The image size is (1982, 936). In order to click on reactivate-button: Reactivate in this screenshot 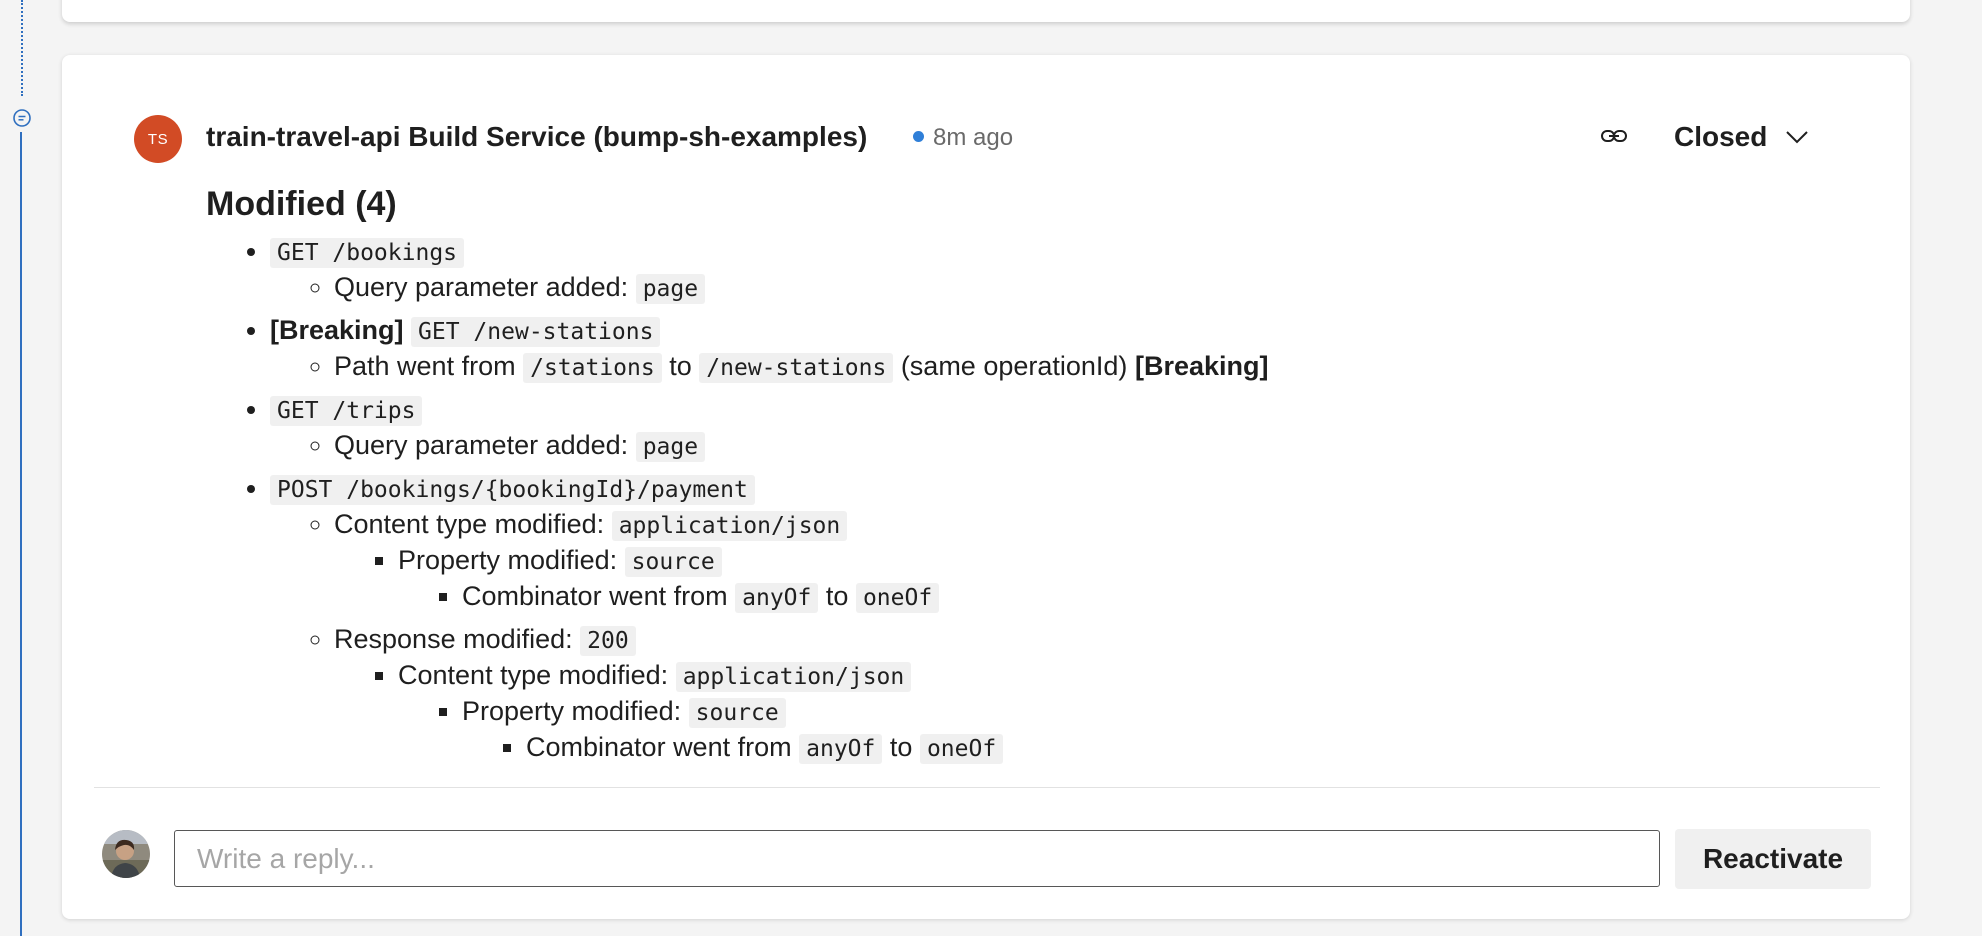, I will do `click(1773, 859)`.